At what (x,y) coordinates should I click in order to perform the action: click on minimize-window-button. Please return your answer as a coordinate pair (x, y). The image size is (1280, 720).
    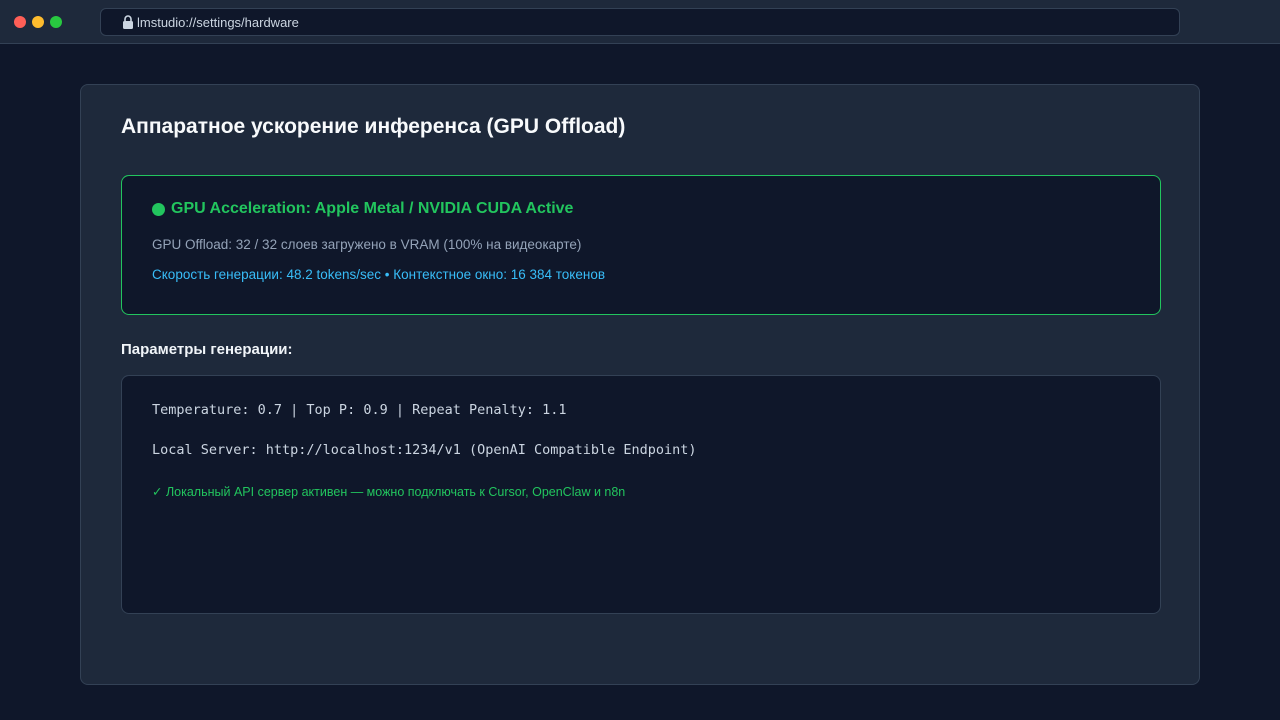
    Looking at the image, I should click on (38, 22).